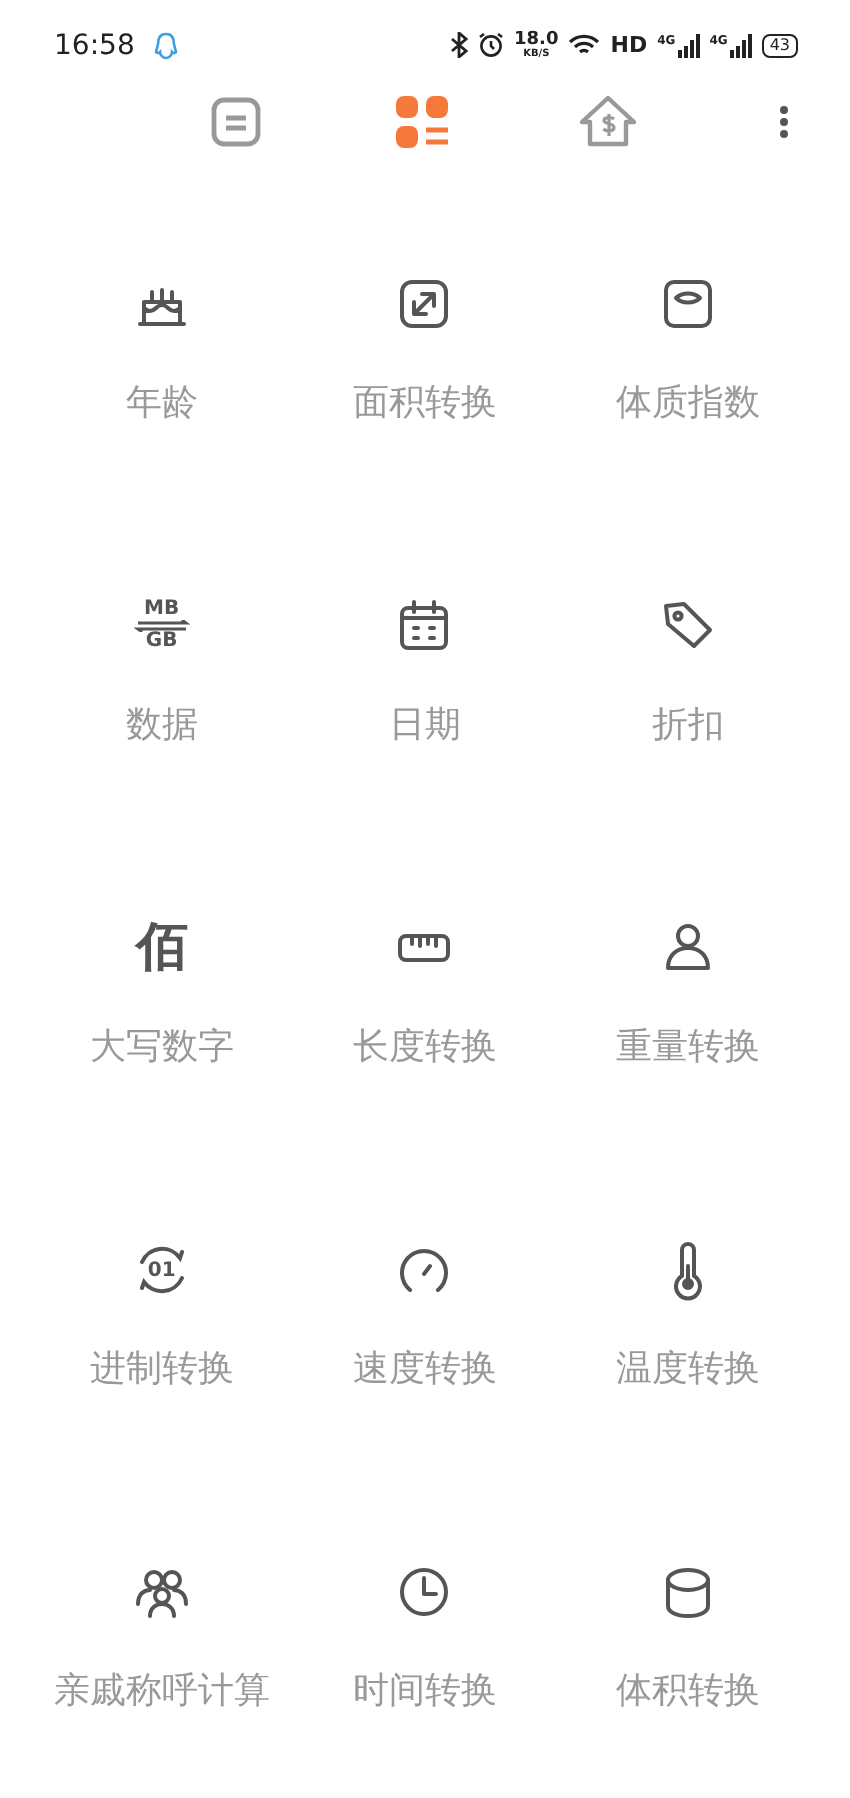 The width and height of the screenshot is (850, 1798). What do you see at coordinates (422, 122) in the screenshot?
I see `grid-icon` at bounding box center [422, 122].